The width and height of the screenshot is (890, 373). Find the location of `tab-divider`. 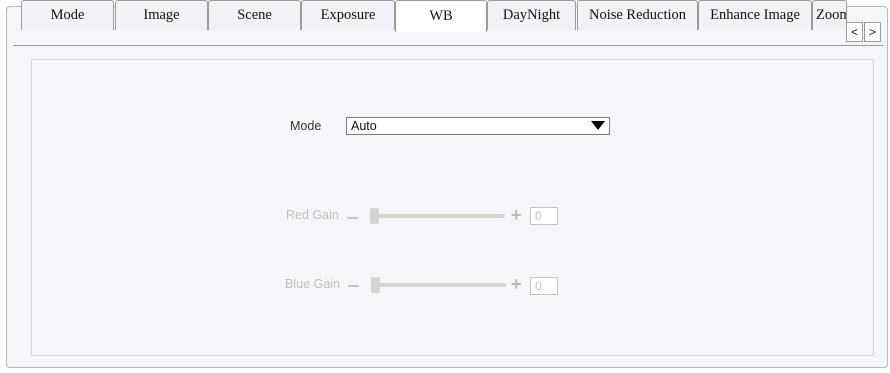

tab-divider is located at coordinates (448, 45).